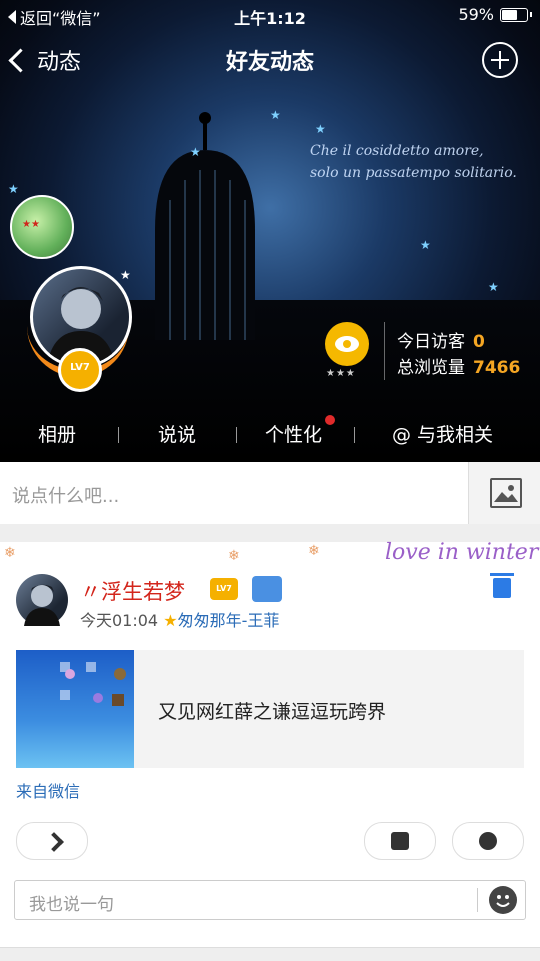 The width and height of the screenshot is (540, 961). I want to click on author-level: LV7, so click(224, 588).